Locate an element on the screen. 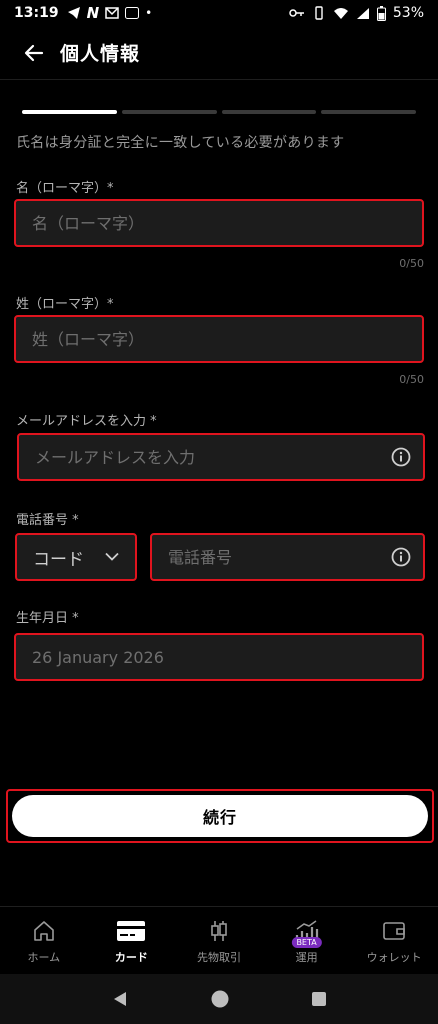 The image size is (438, 1024). first-name-field is located at coordinates (219, 223).